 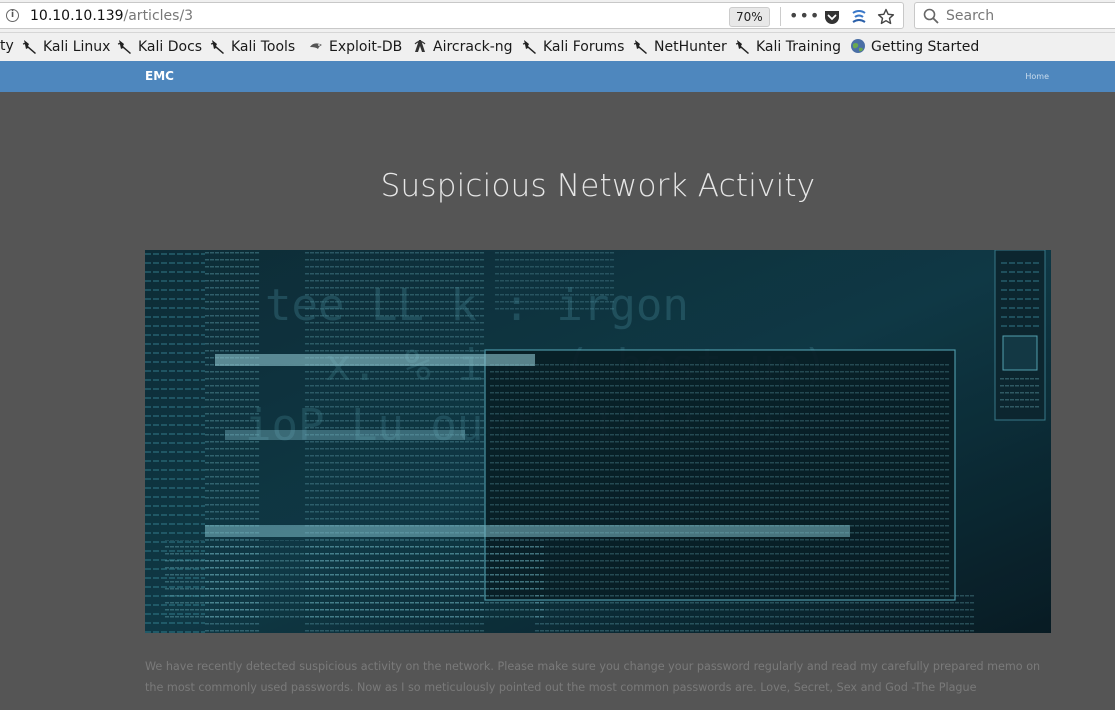 I want to click on info-icon: i, so click(x=12, y=15).